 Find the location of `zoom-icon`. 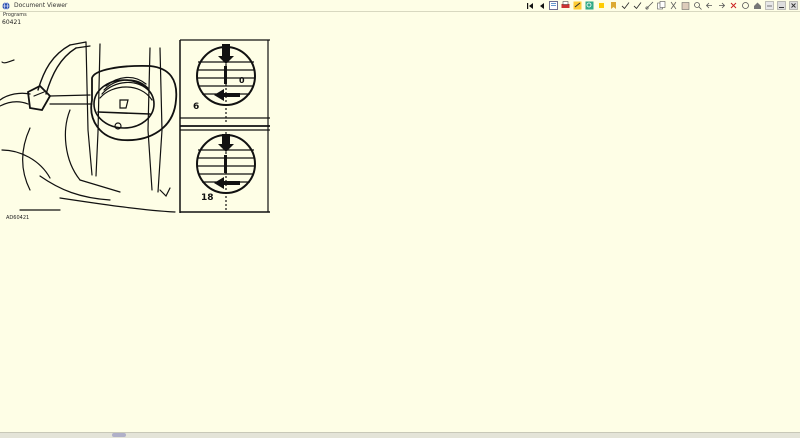

zoom-icon is located at coordinates (589, 5).